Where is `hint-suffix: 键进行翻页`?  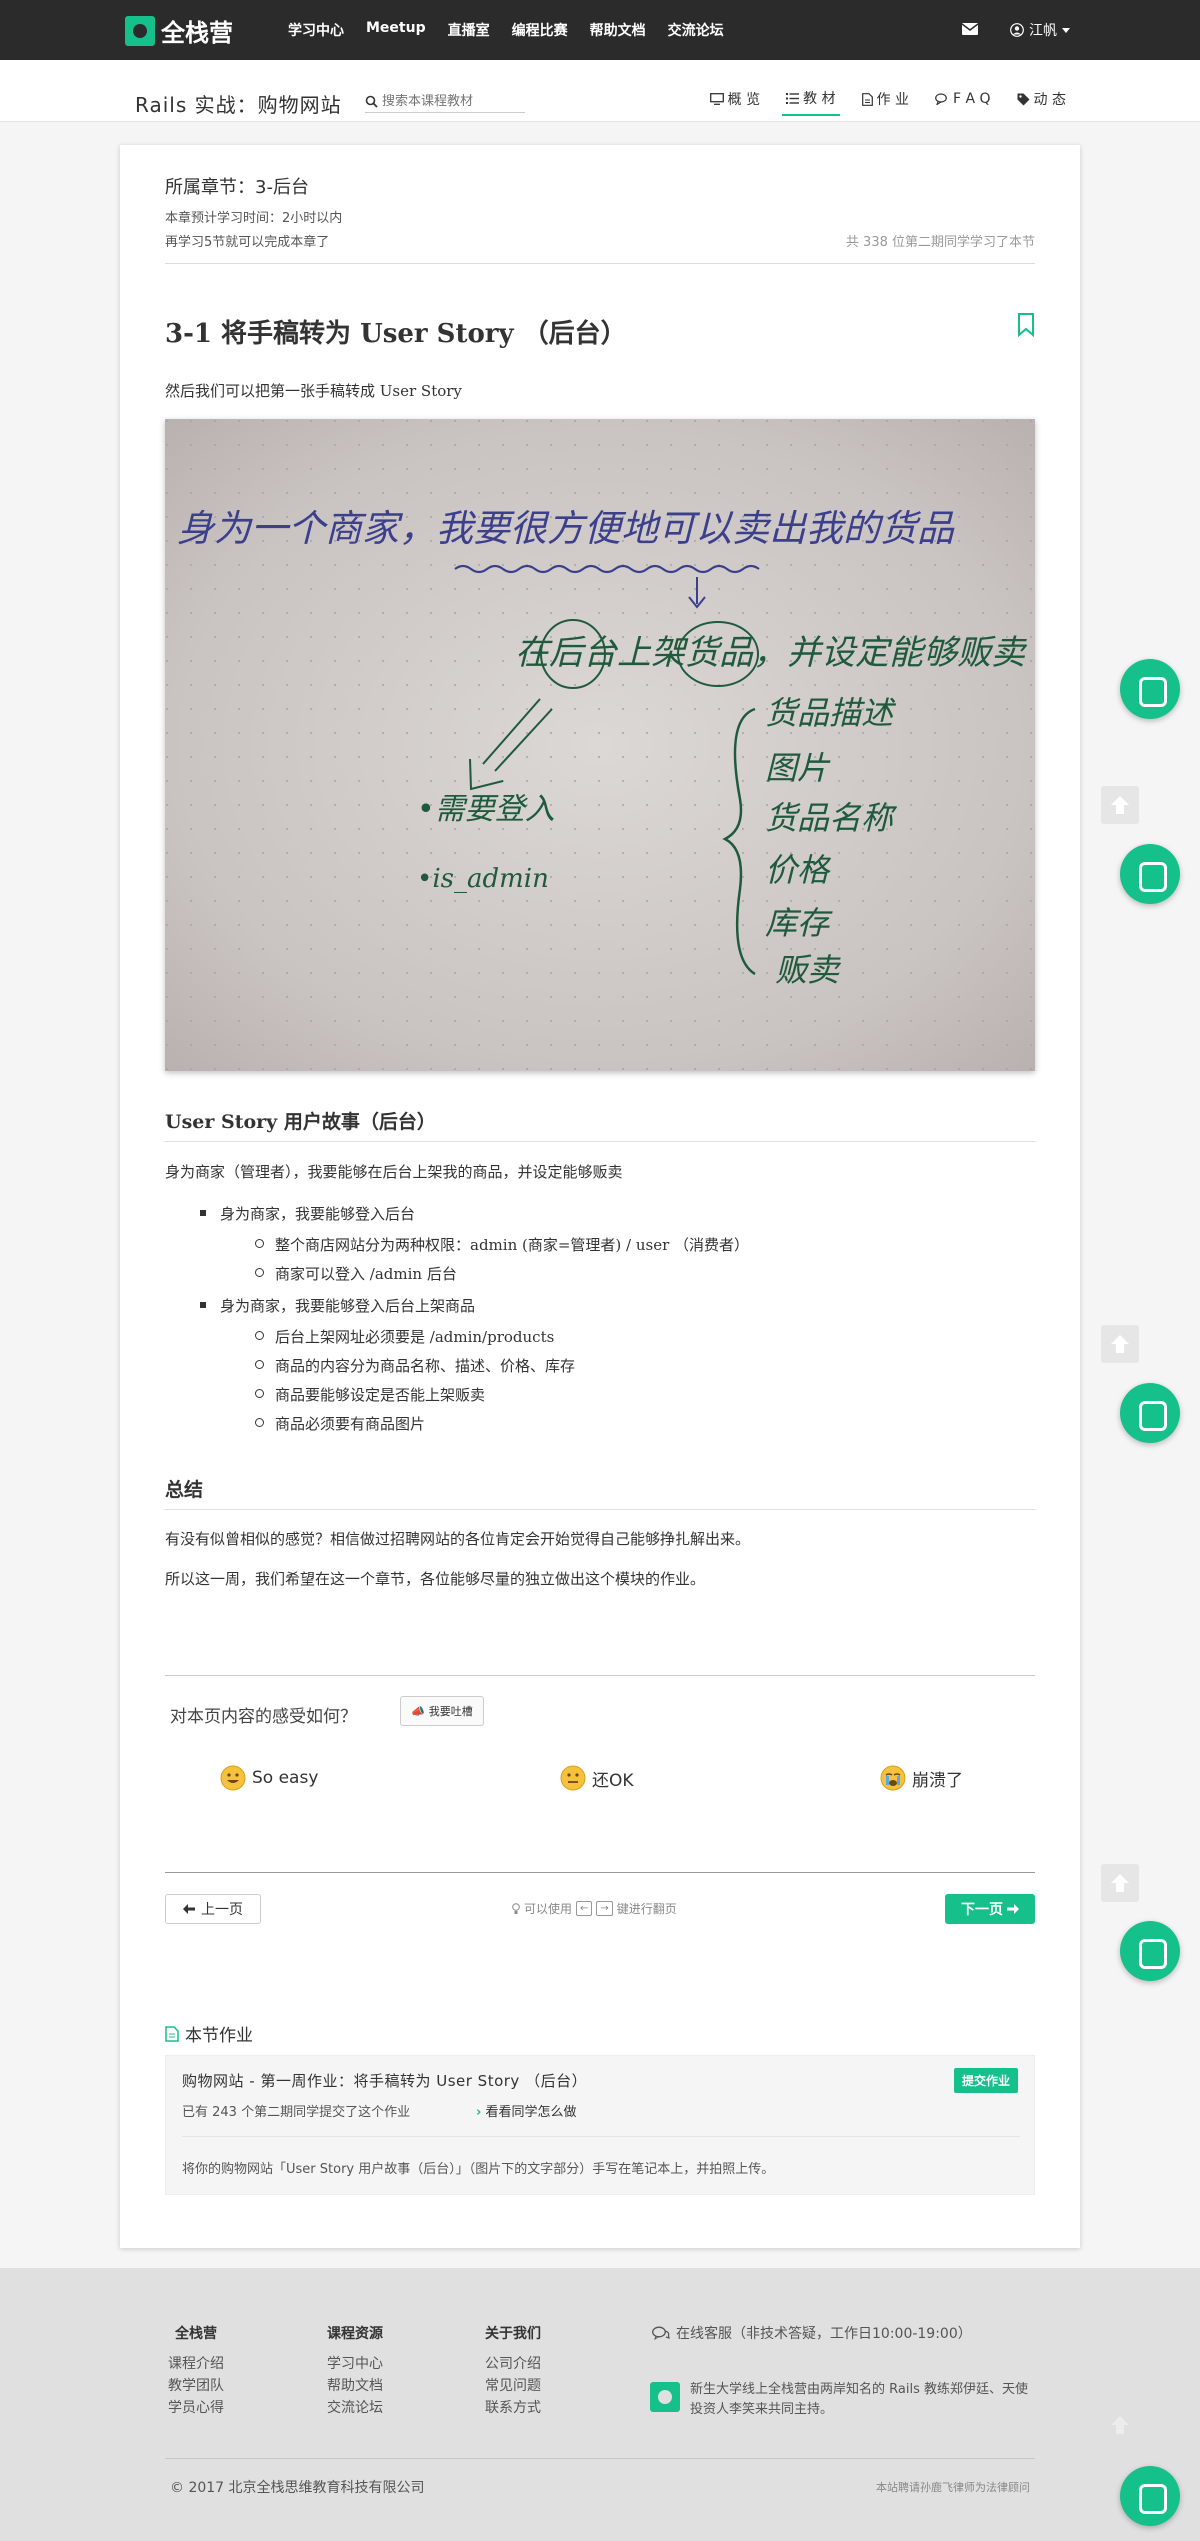 hint-suffix: 键进行翻页 is located at coordinates (646, 1909).